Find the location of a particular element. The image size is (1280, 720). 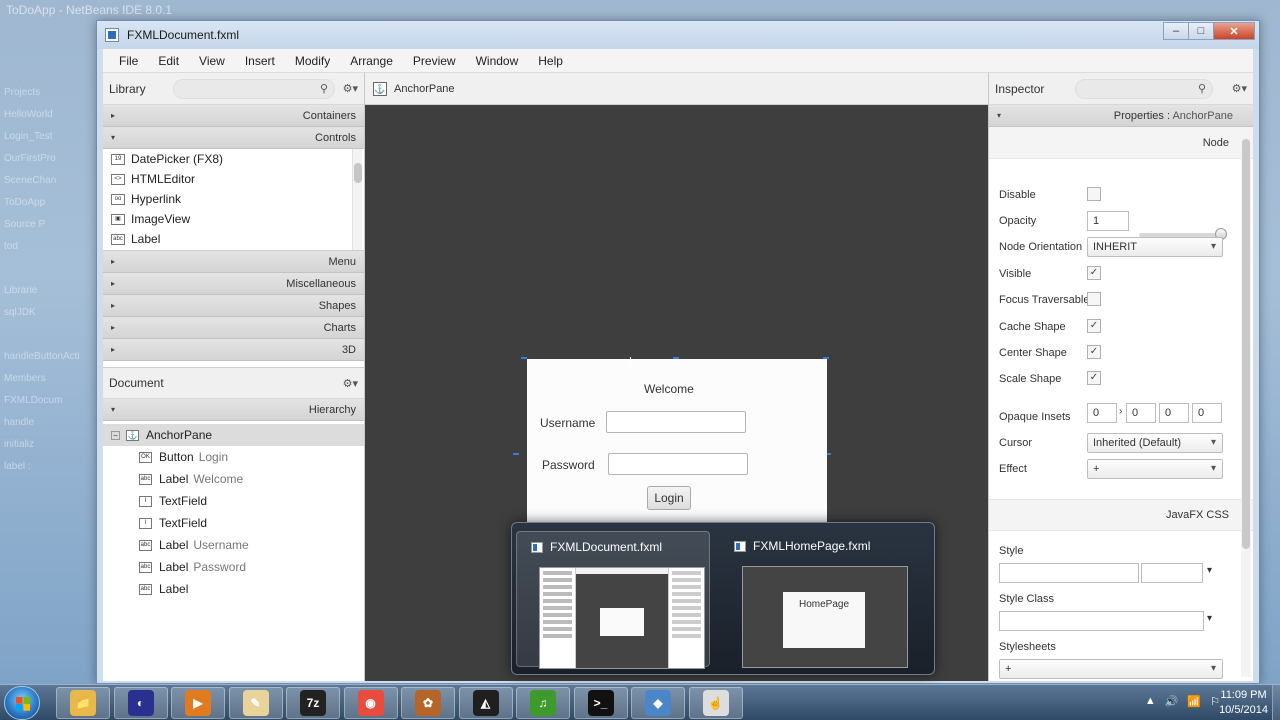

tree-node: abc Label Welcome is located at coordinates (233, 479).